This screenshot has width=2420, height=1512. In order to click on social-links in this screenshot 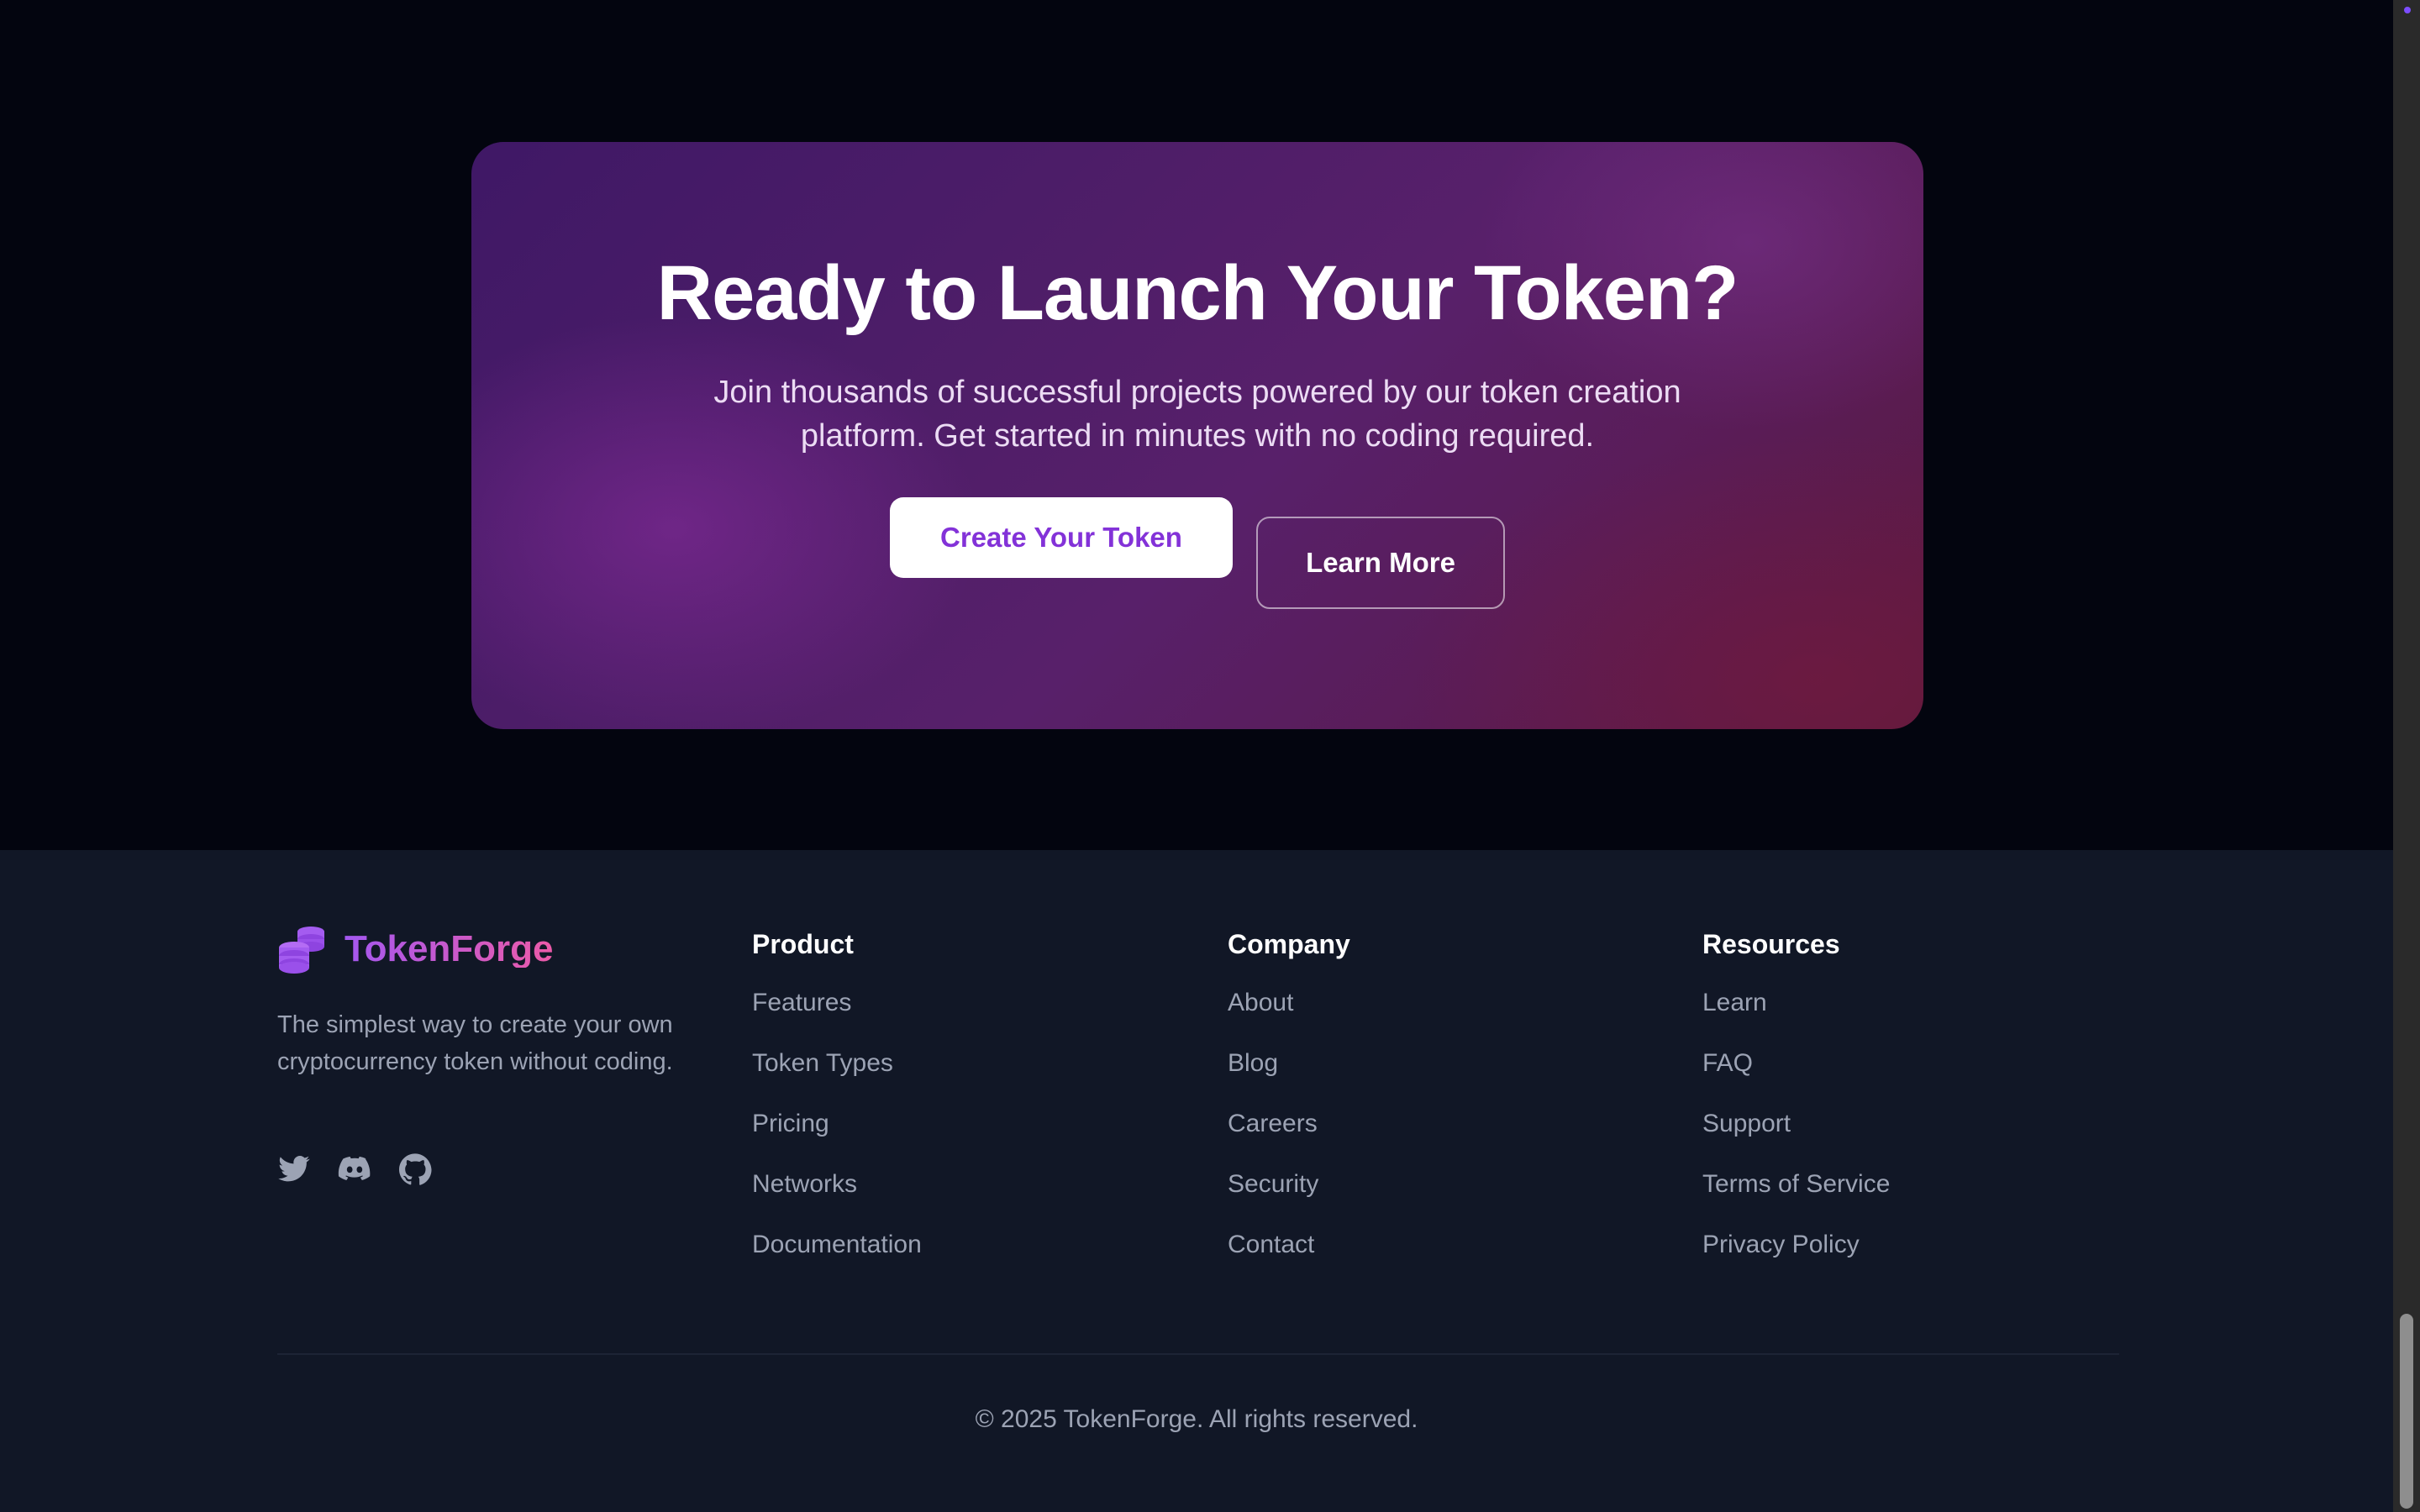, I will do `click(354, 1169)`.